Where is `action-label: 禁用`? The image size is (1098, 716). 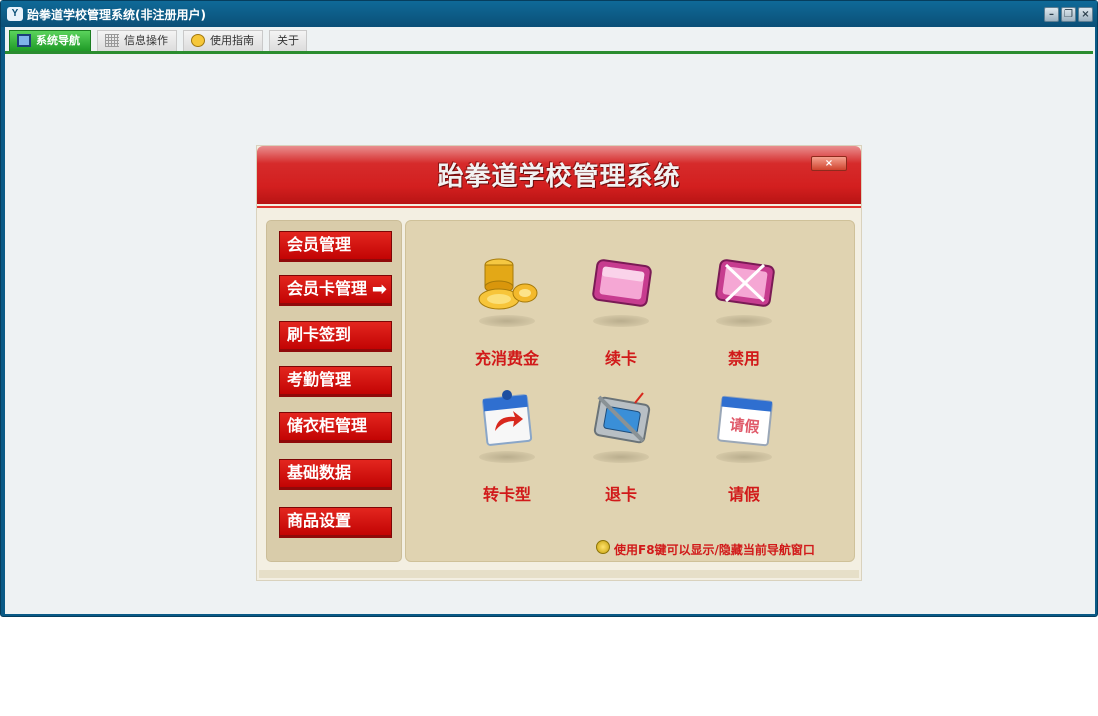 action-label: 禁用 is located at coordinates (743, 358).